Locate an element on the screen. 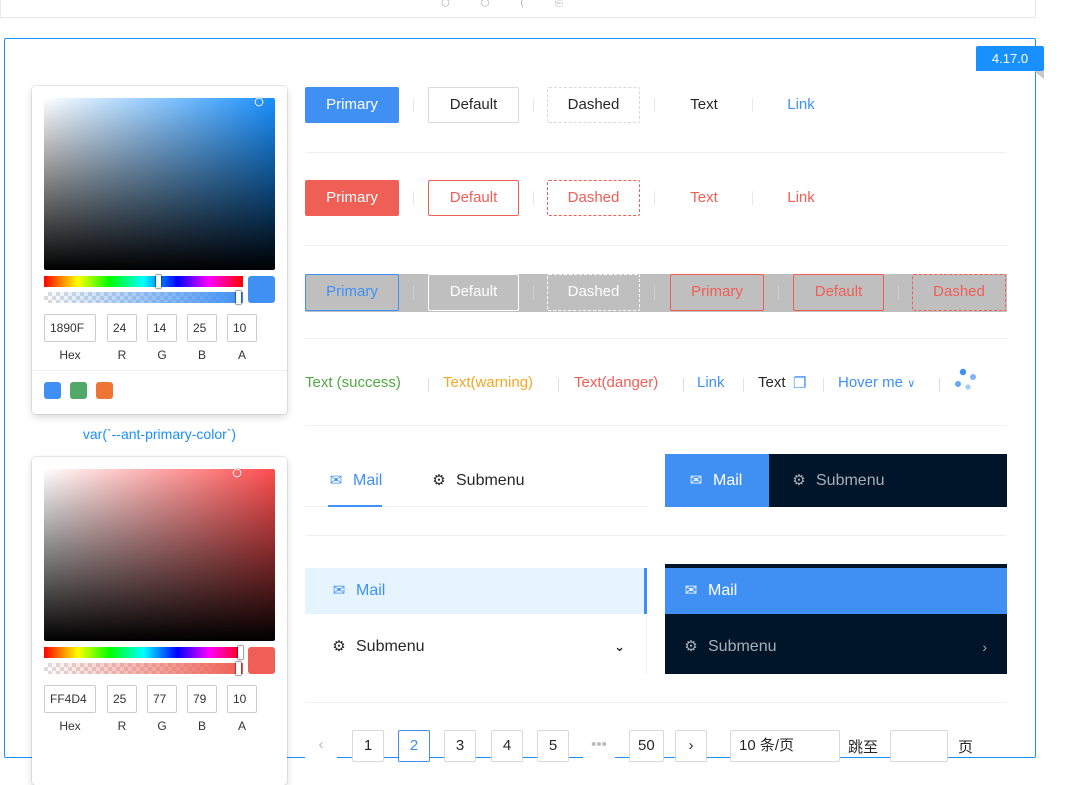 Image resolution: width=1080 pixels, height=785 pixels. color-picker-primary: Hex R G B A is located at coordinates (159, 250).